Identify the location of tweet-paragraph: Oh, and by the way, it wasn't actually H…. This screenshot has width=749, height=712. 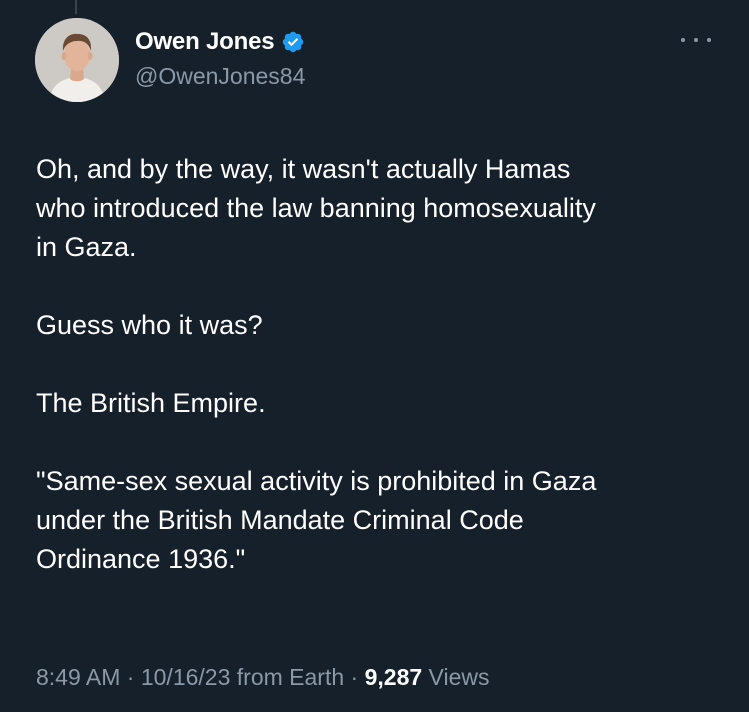
(316, 208).